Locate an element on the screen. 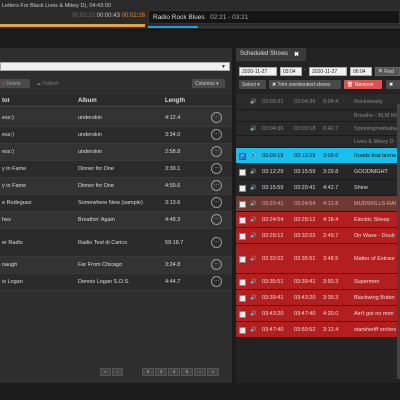 The width and height of the screenshot is (400, 400). cell-creator: y in Fame is located at coordinates (14, 169).